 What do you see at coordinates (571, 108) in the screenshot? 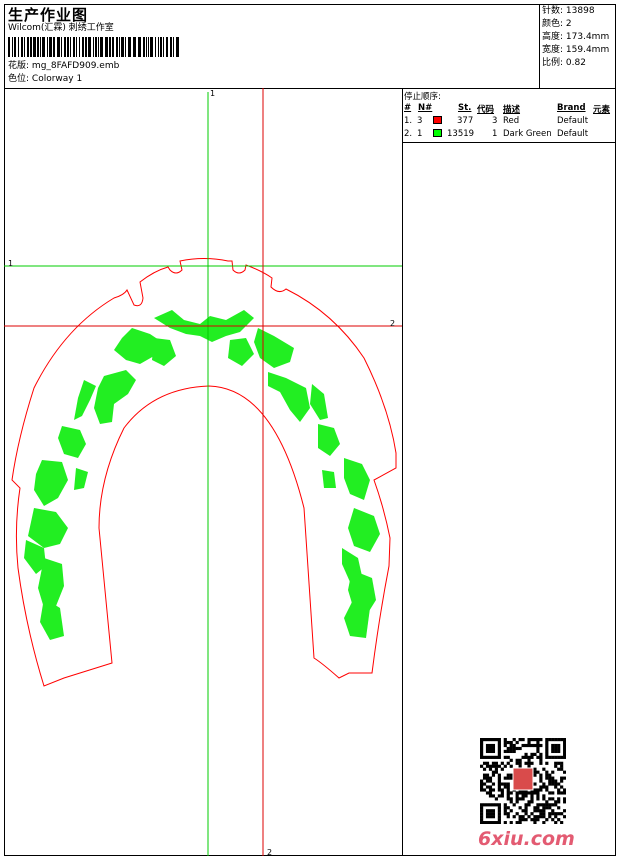
I see `col-brand: Brand` at bounding box center [571, 108].